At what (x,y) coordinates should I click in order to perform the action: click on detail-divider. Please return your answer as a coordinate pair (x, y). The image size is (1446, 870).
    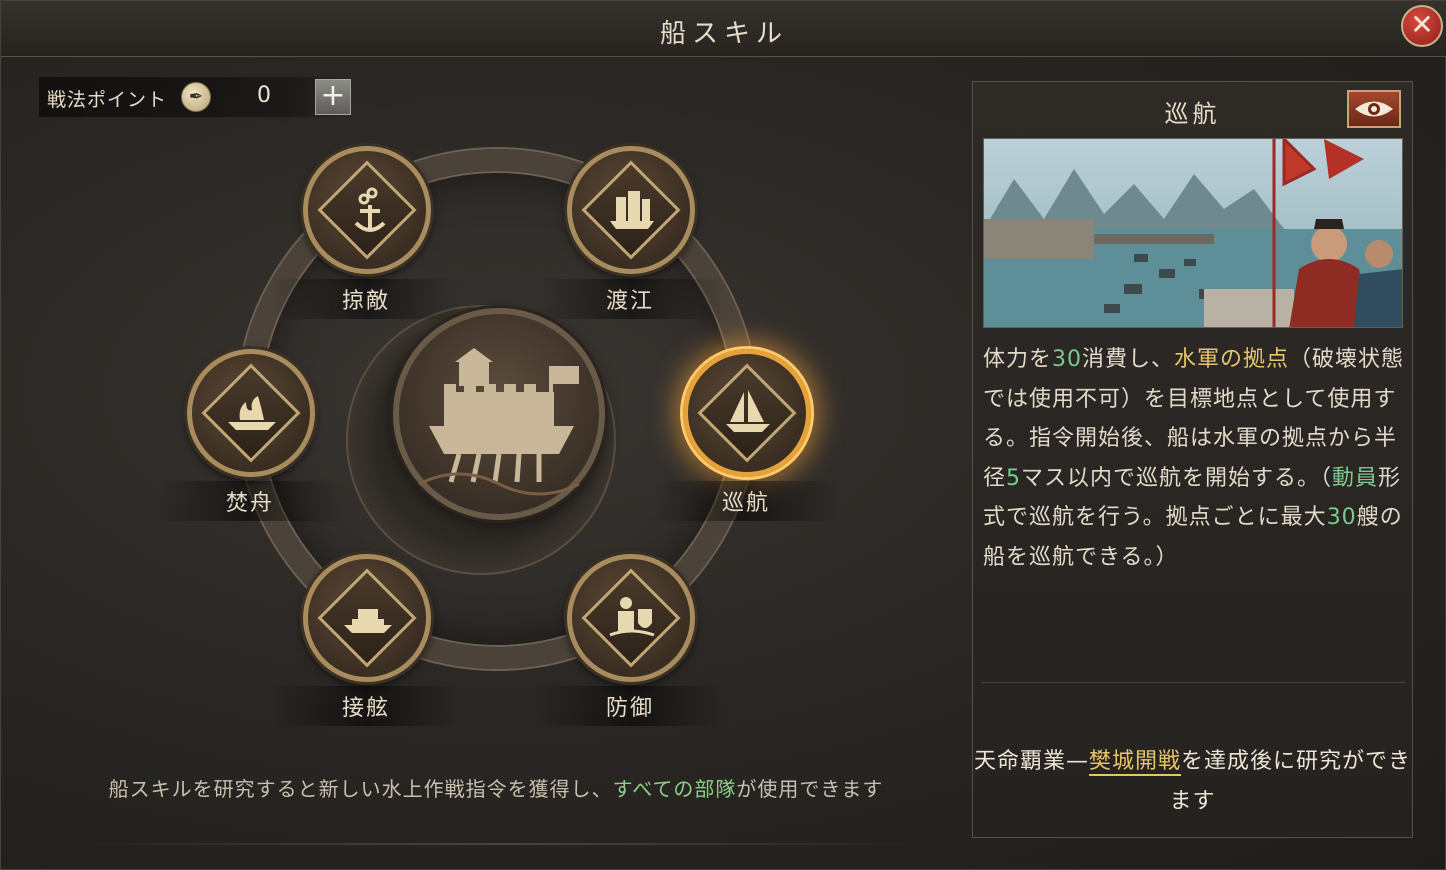
    Looking at the image, I should click on (1193, 682).